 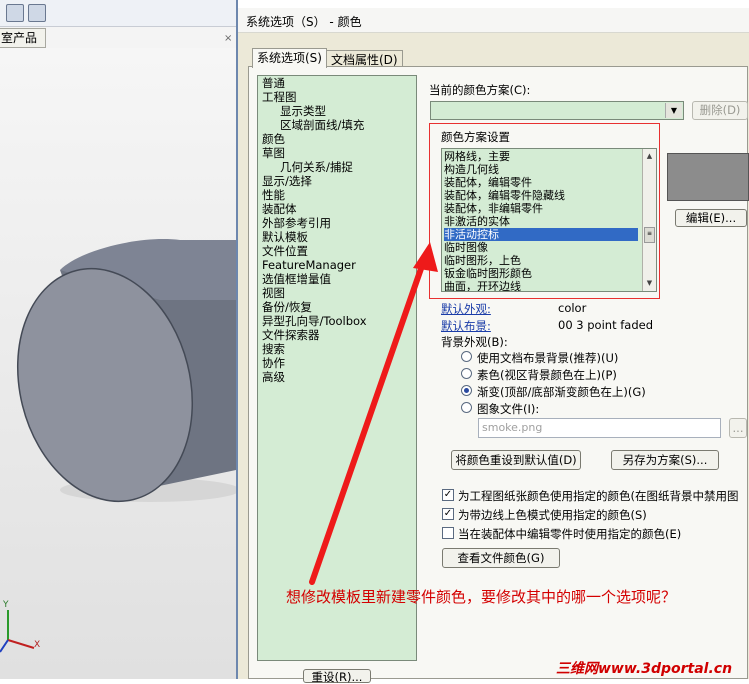 What do you see at coordinates (373, 413) in the screenshot?
I see `annotation-arrow` at bounding box center [373, 413].